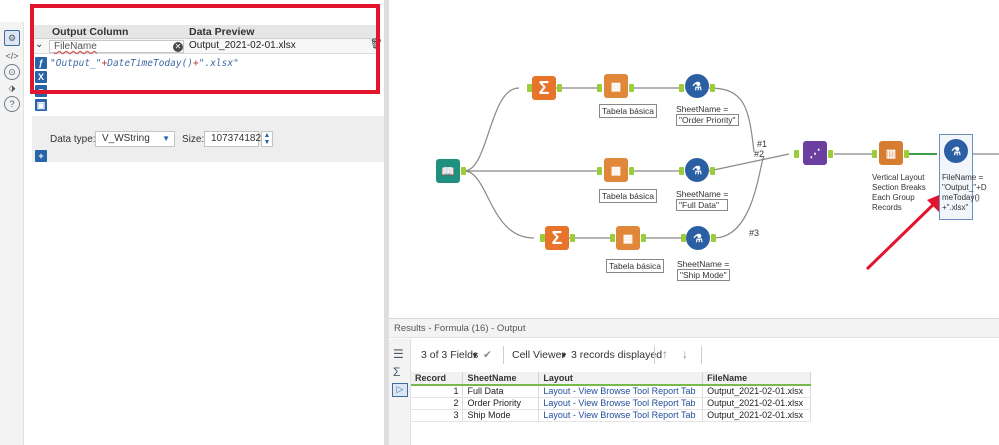  Describe the element at coordinates (891, 153) in the screenshot. I see `layout-tool: ▥` at that location.